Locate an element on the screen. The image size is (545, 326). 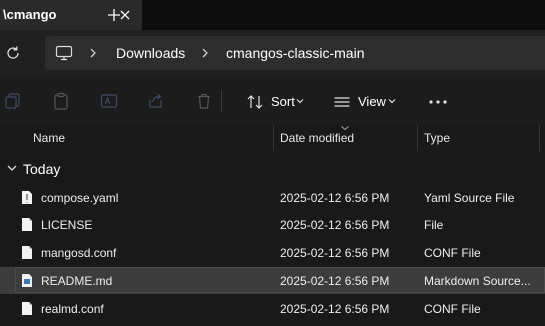
breadcrumb-downloads: Downloads is located at coordinates (150, 53).